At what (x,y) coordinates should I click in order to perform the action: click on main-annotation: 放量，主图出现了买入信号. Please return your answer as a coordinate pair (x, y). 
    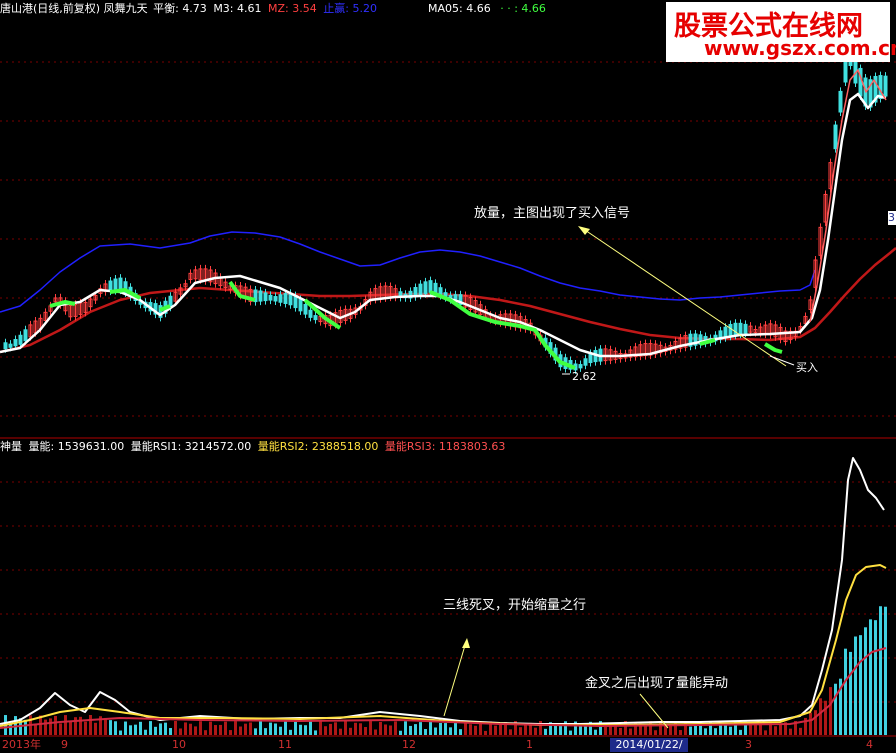
    Looking at the image, I should click on (552, 213).